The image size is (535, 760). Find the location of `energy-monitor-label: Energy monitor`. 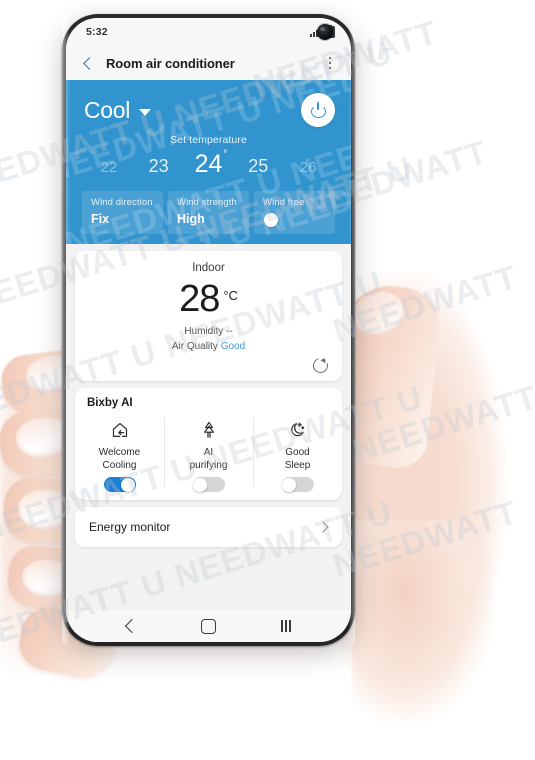

energy-monitor-label: Energy monitor is located at coordinates (130, 527).